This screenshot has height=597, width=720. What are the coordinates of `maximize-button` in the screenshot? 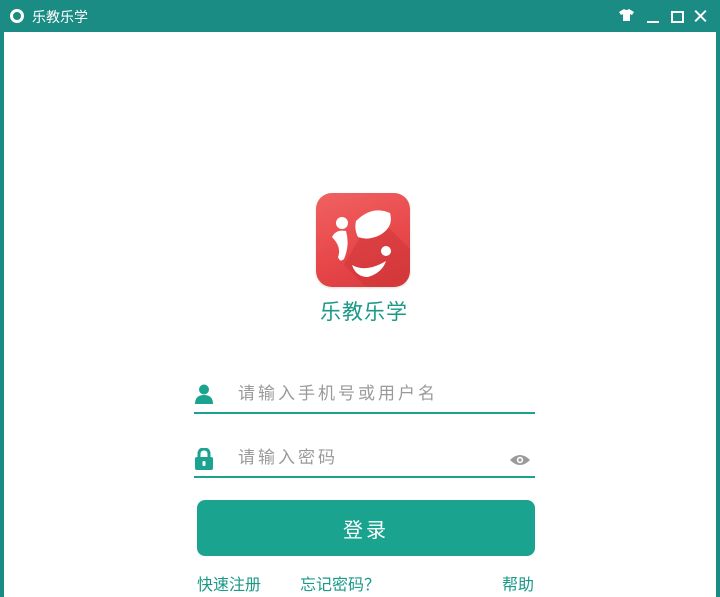 It's located at (677, 16).